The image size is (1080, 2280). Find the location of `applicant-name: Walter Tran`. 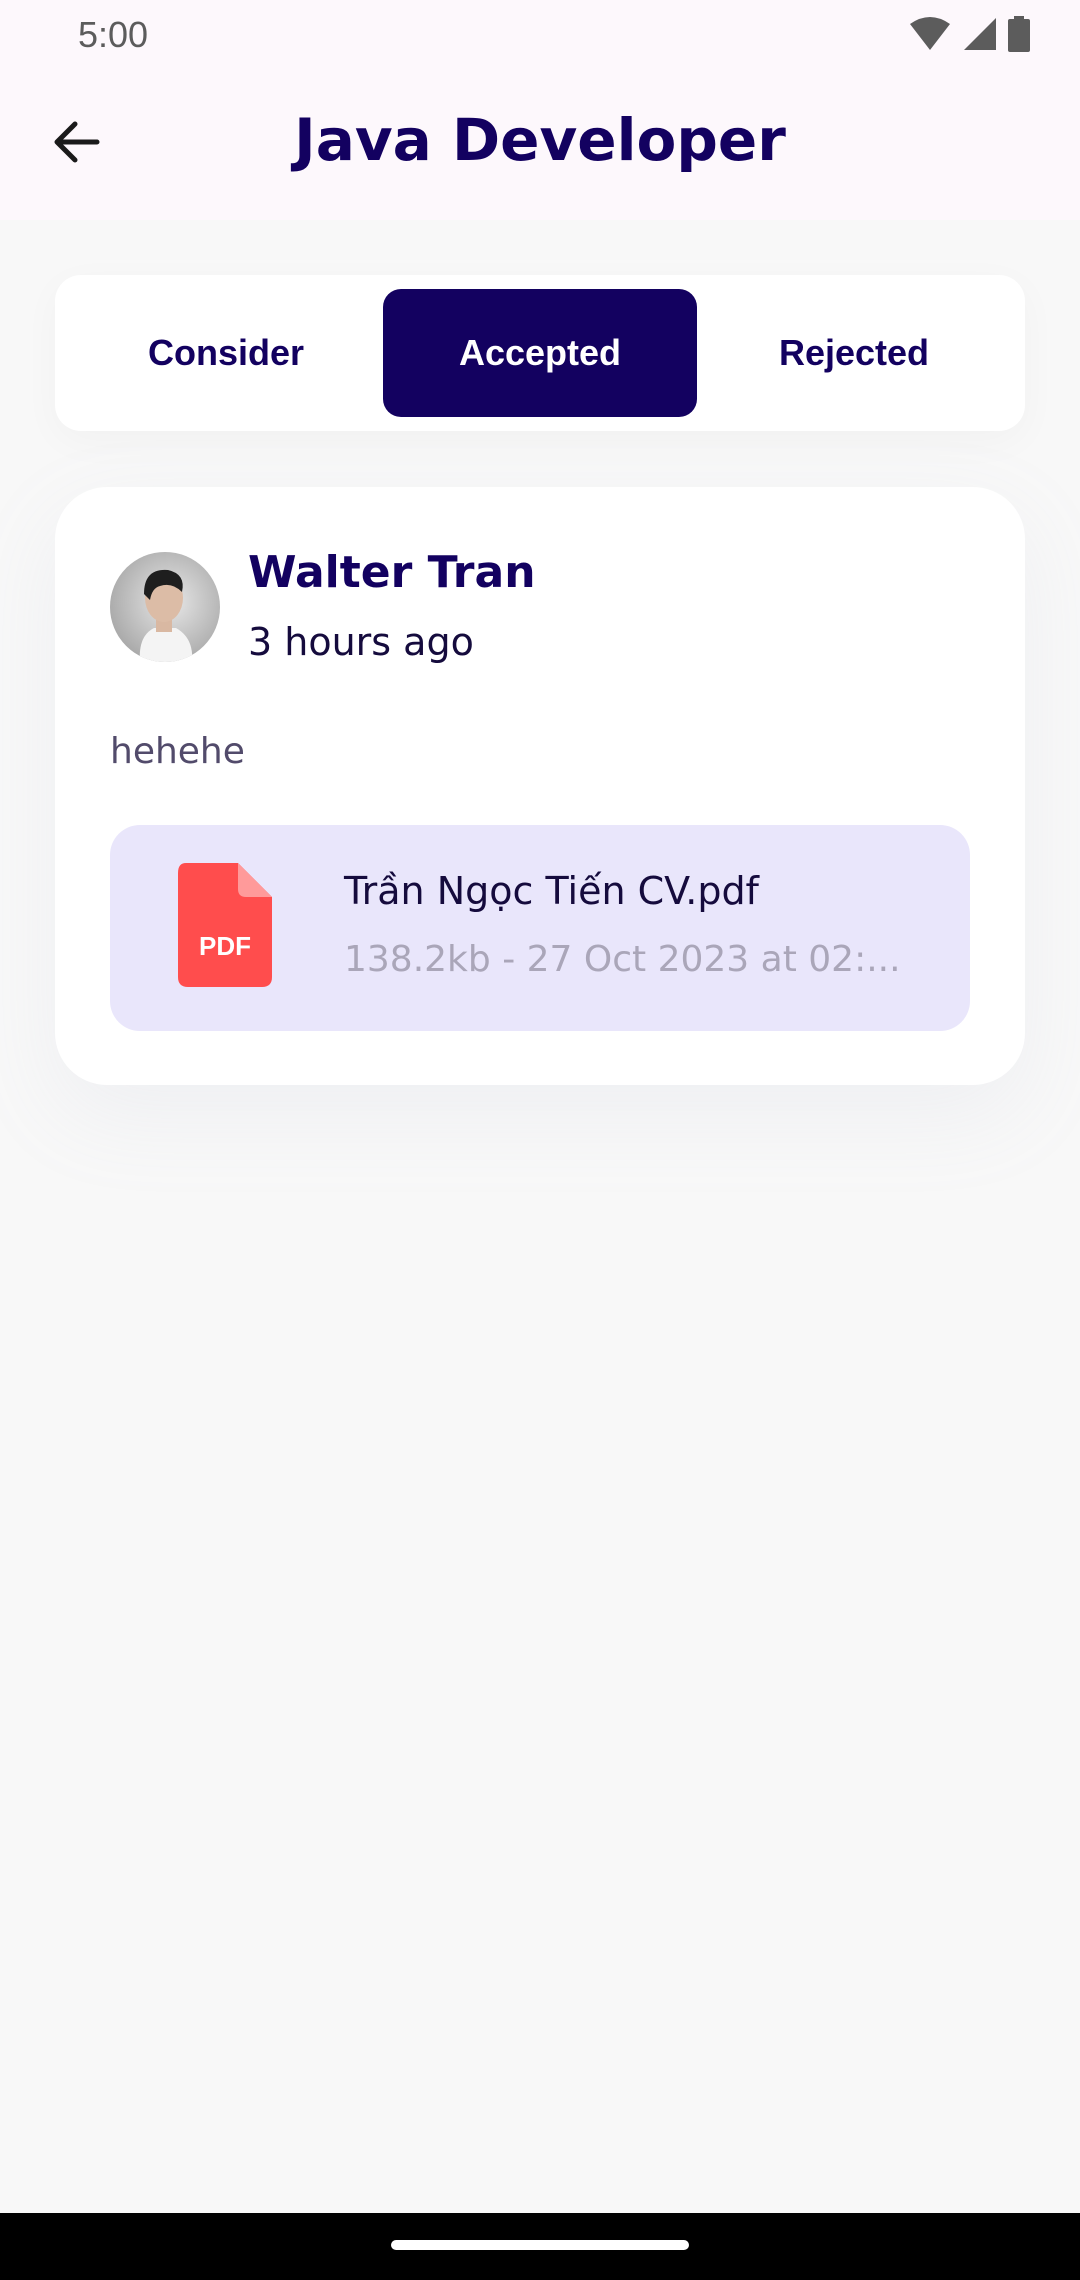

applicant-name: Walter Tran is located at coordinates (392, 572).